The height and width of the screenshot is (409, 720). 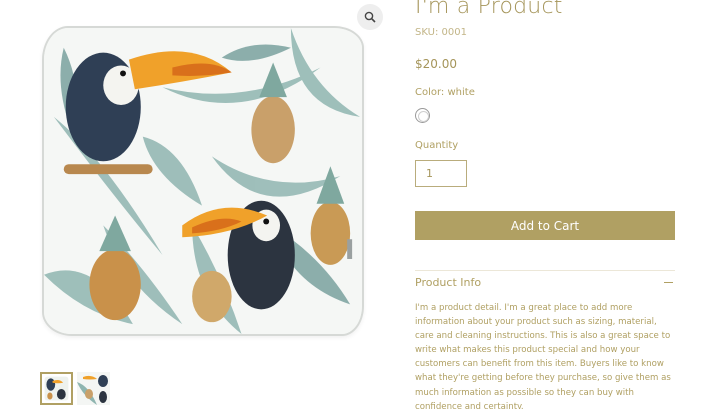 What do you see at coordinates (56, 388) in the screenshot?
I see `thumbnail-pillow-front` at bounding box center [56, 388].